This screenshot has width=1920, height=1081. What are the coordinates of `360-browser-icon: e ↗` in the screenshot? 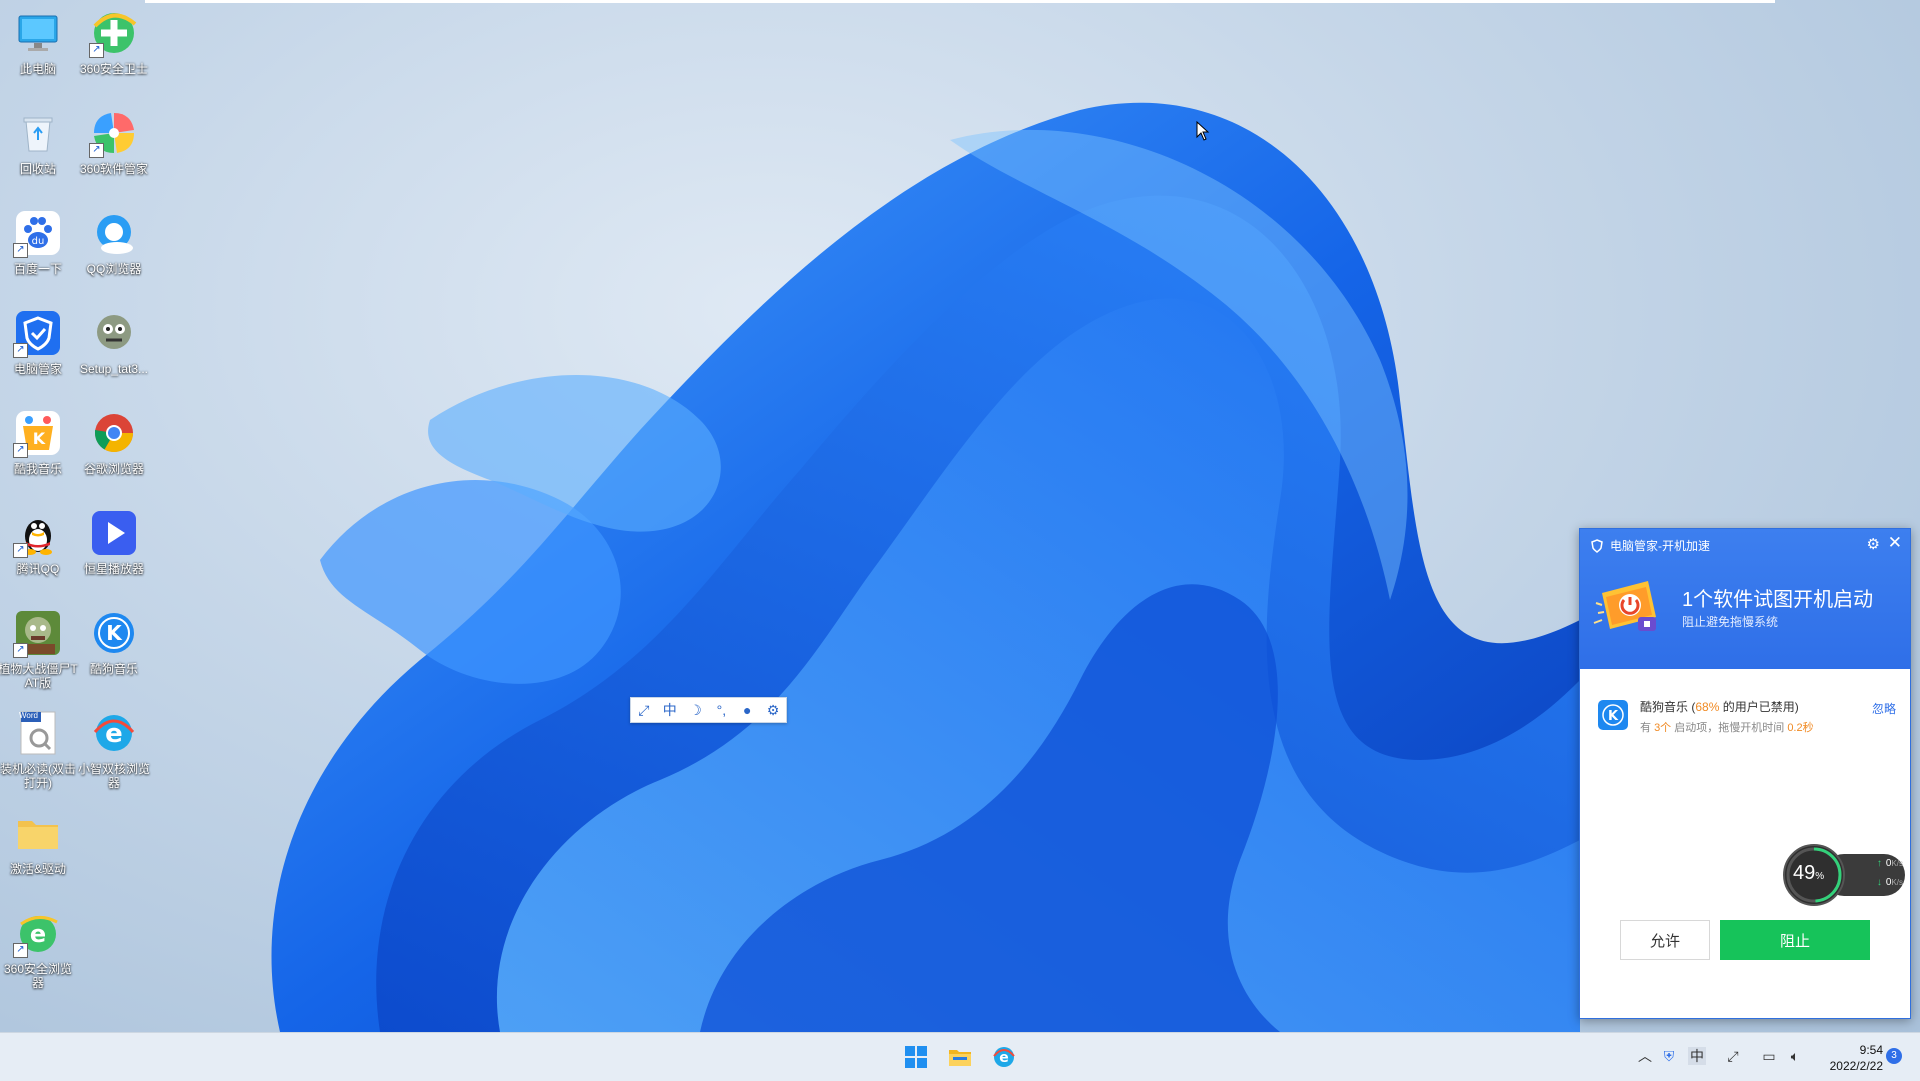 It's located at (38, 933).